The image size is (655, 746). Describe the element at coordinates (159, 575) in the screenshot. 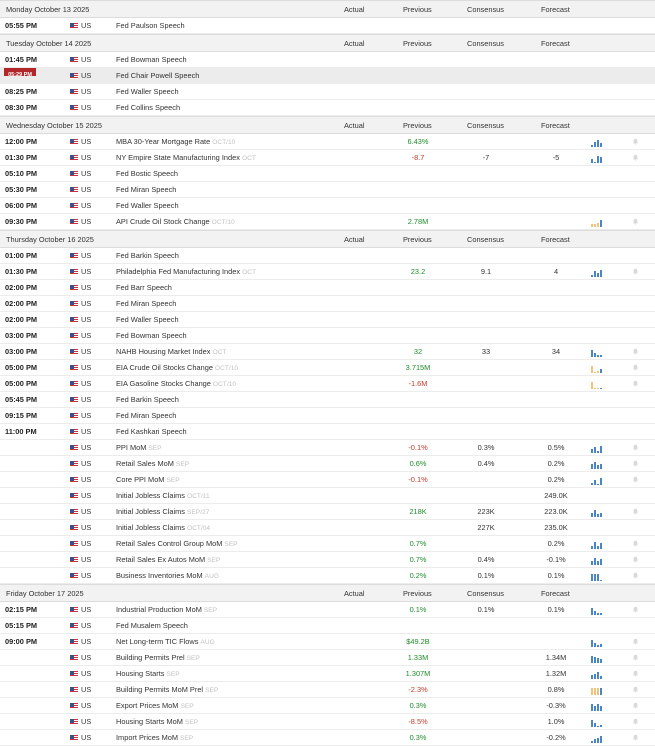

I see `event-title: Business Inventories MoM` at that location.